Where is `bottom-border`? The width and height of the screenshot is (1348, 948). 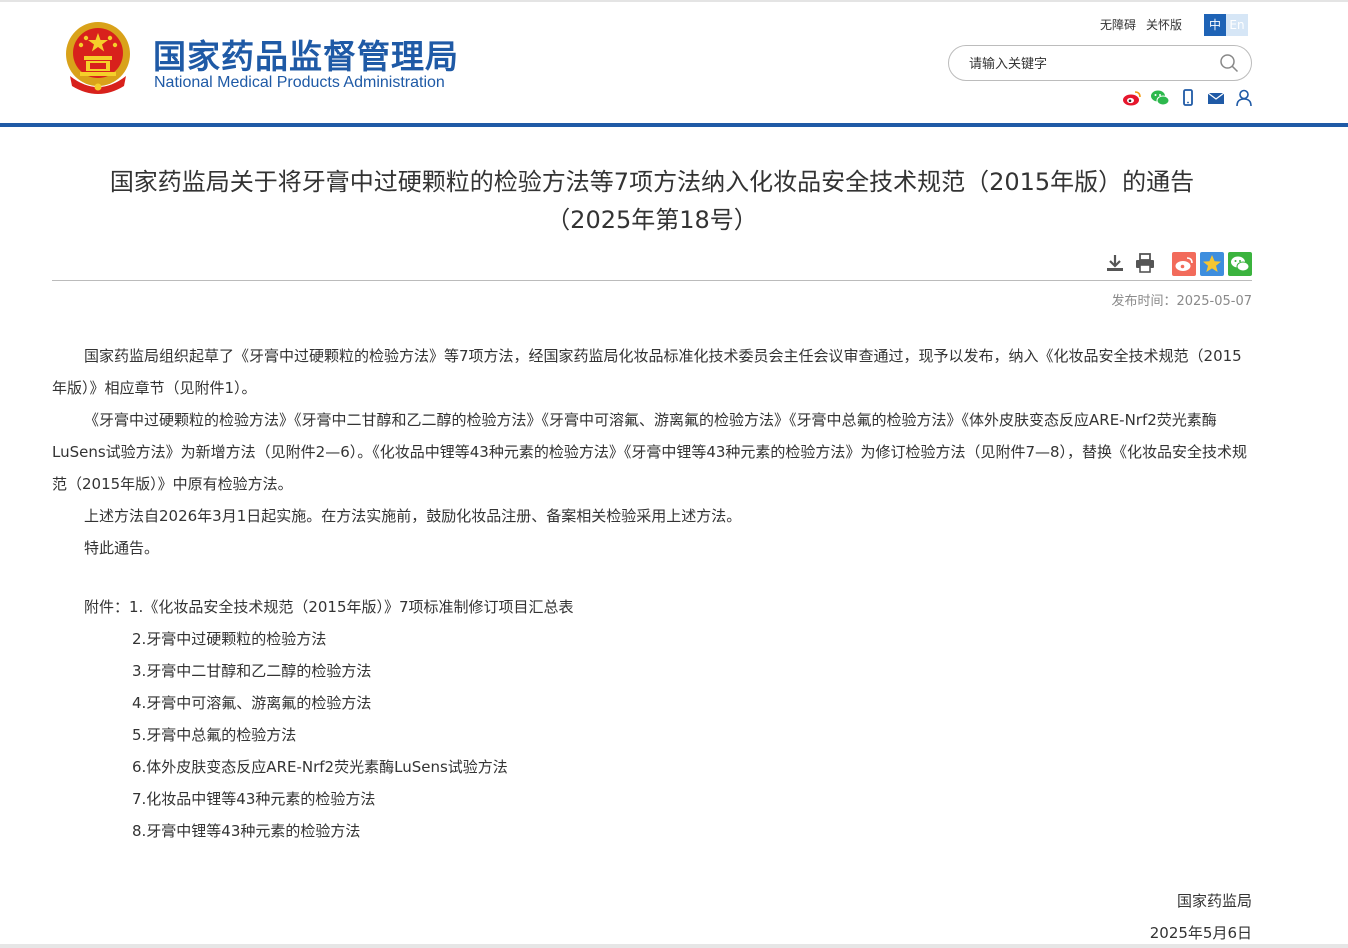 bottom-border is located at coordinates (674, 946).